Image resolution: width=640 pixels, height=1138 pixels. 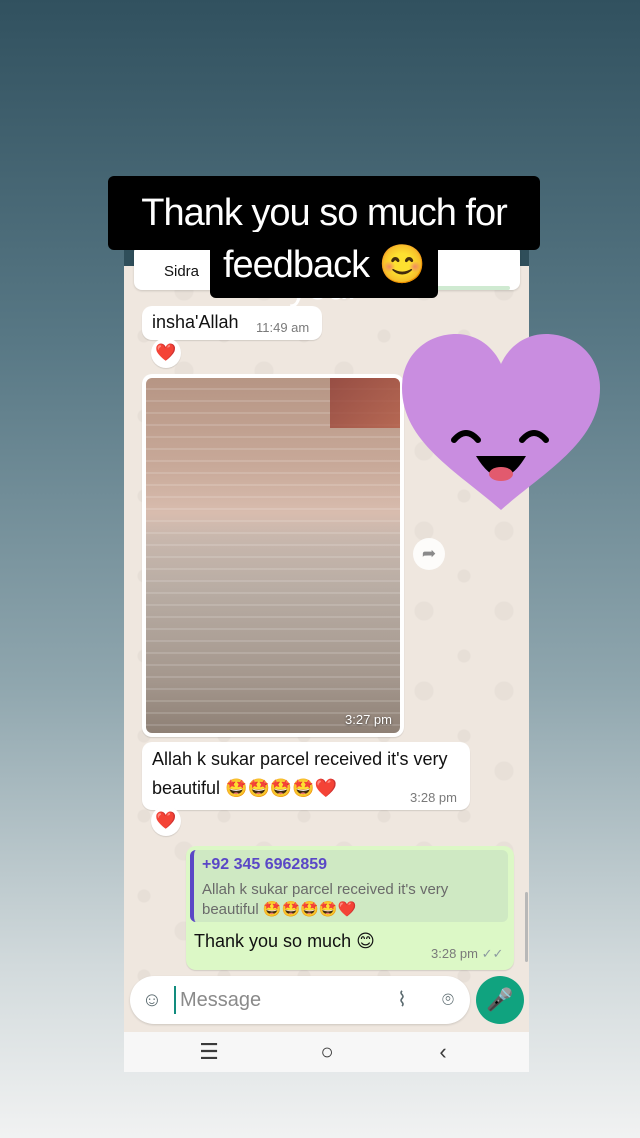 What do you see at coordinates (443, 1052) in the screenshot?
I see `back-icon: ‹` at bounding box center [443, 1052].